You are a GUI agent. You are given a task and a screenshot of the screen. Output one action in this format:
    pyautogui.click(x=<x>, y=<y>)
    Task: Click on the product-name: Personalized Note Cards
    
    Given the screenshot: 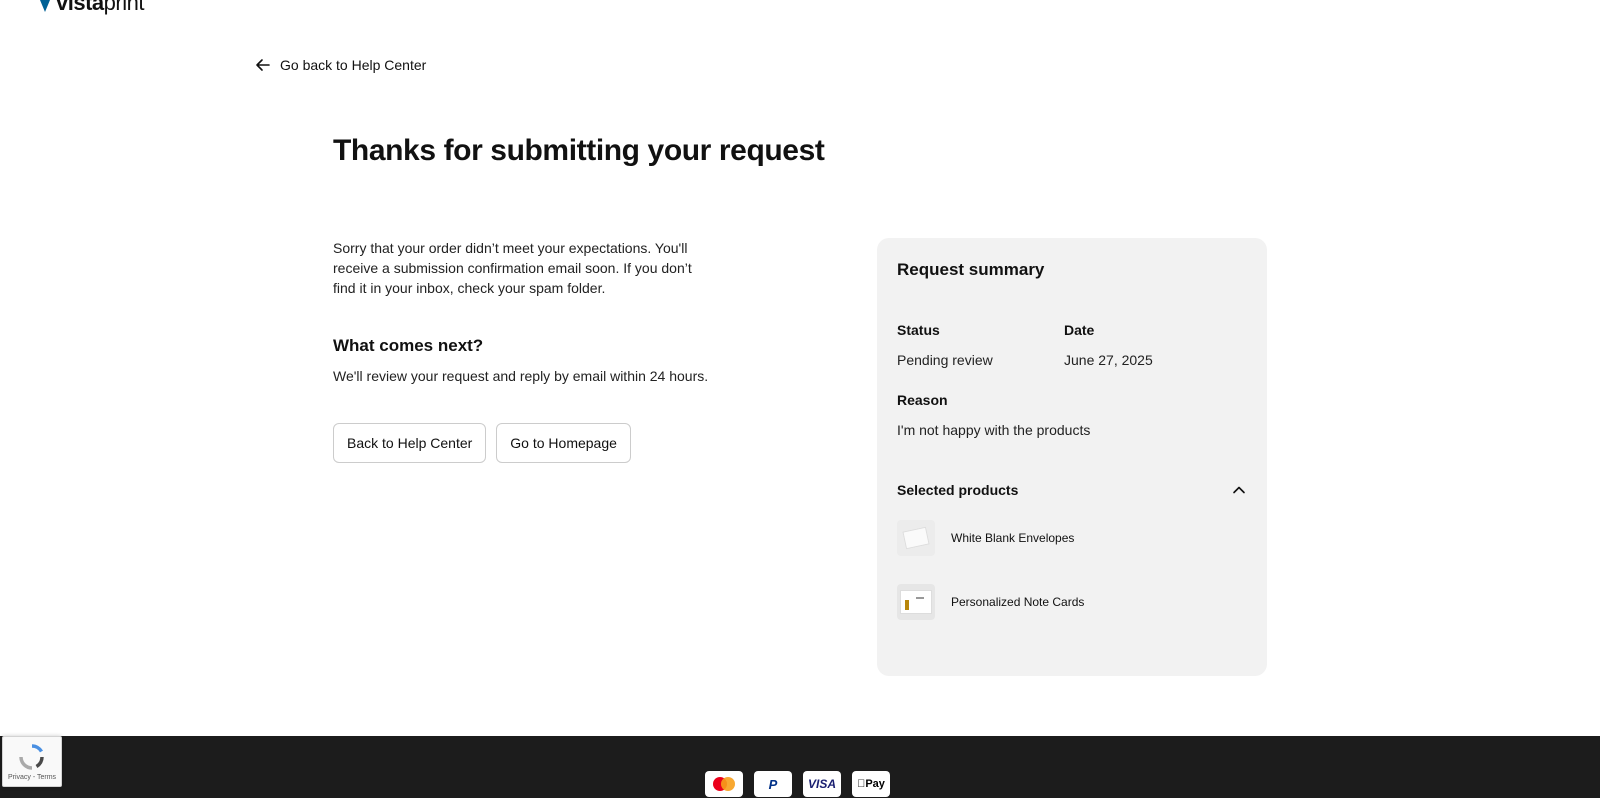 What is the action you would take?
    pyautogui.click(x=1018, y=602)
    